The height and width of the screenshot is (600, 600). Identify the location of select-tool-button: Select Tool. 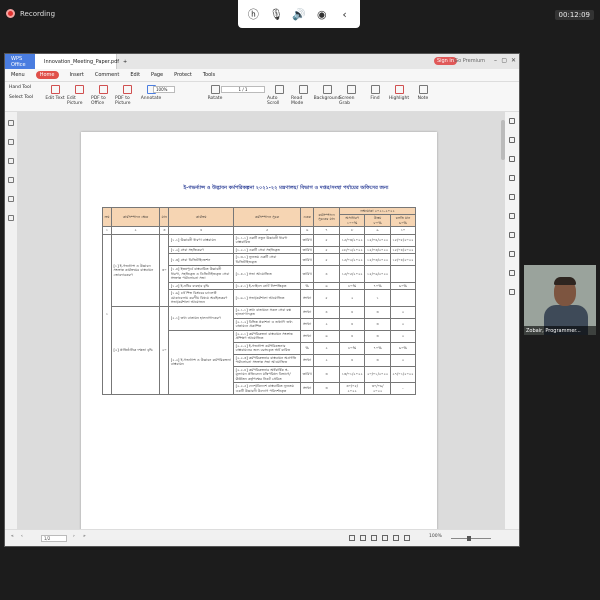
(23, 97).